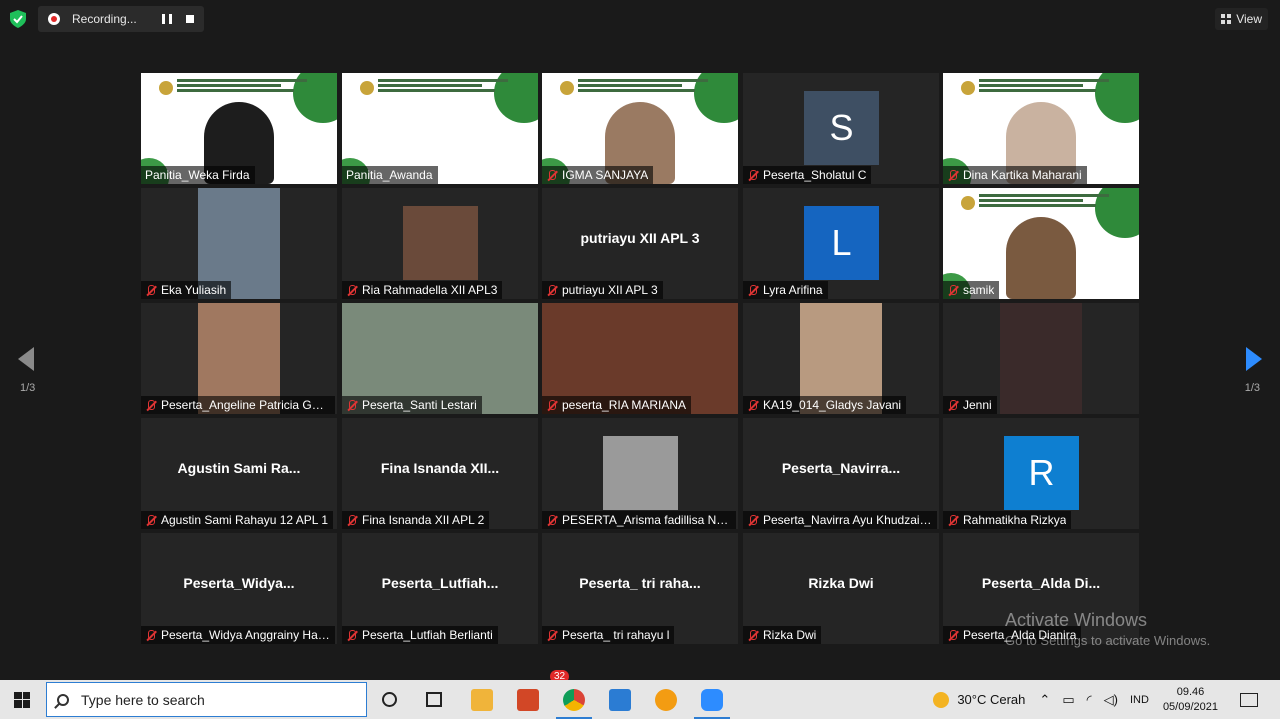 This screenshot has width=1280, height=719. I want to click on participant-tile: Ria Rahmadella XII APL3, so click(440, 243).